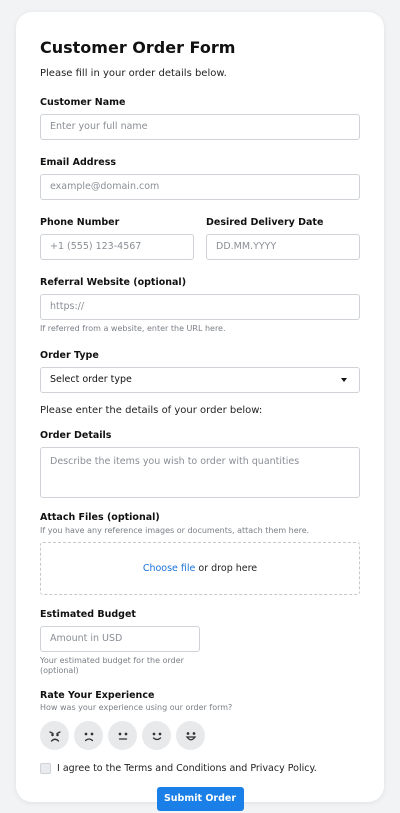 The image size is (400, 813). I want to click on referral-input: https://, so click(200, 307).